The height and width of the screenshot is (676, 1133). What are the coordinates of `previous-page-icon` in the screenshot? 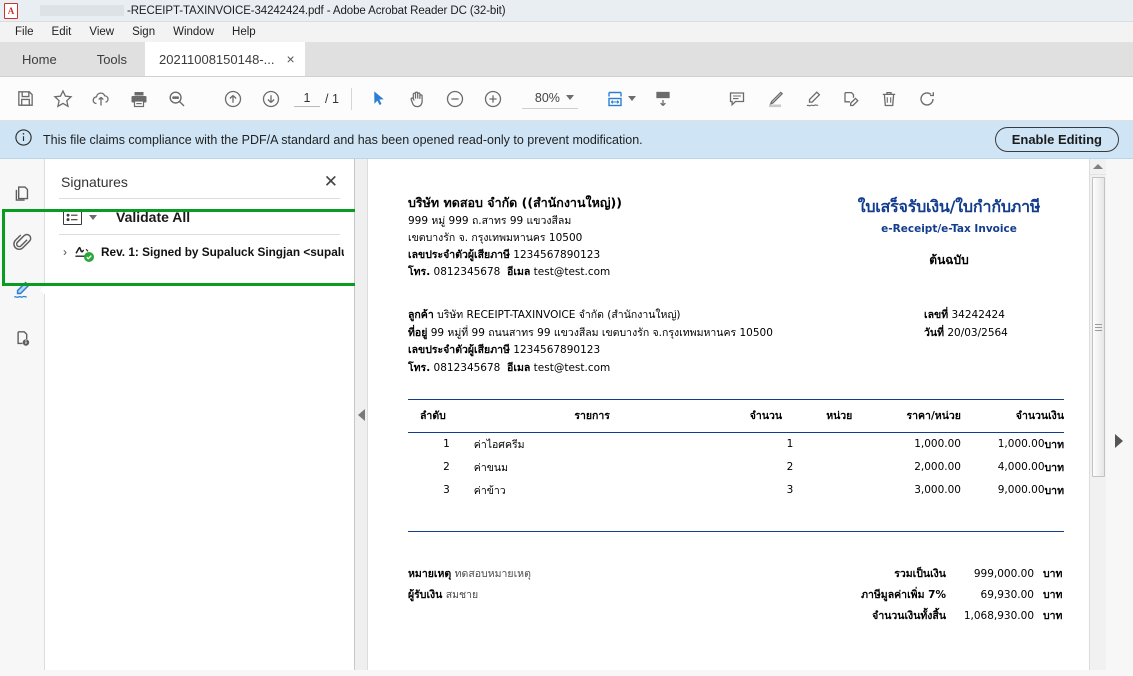 It's located at (233, 99).